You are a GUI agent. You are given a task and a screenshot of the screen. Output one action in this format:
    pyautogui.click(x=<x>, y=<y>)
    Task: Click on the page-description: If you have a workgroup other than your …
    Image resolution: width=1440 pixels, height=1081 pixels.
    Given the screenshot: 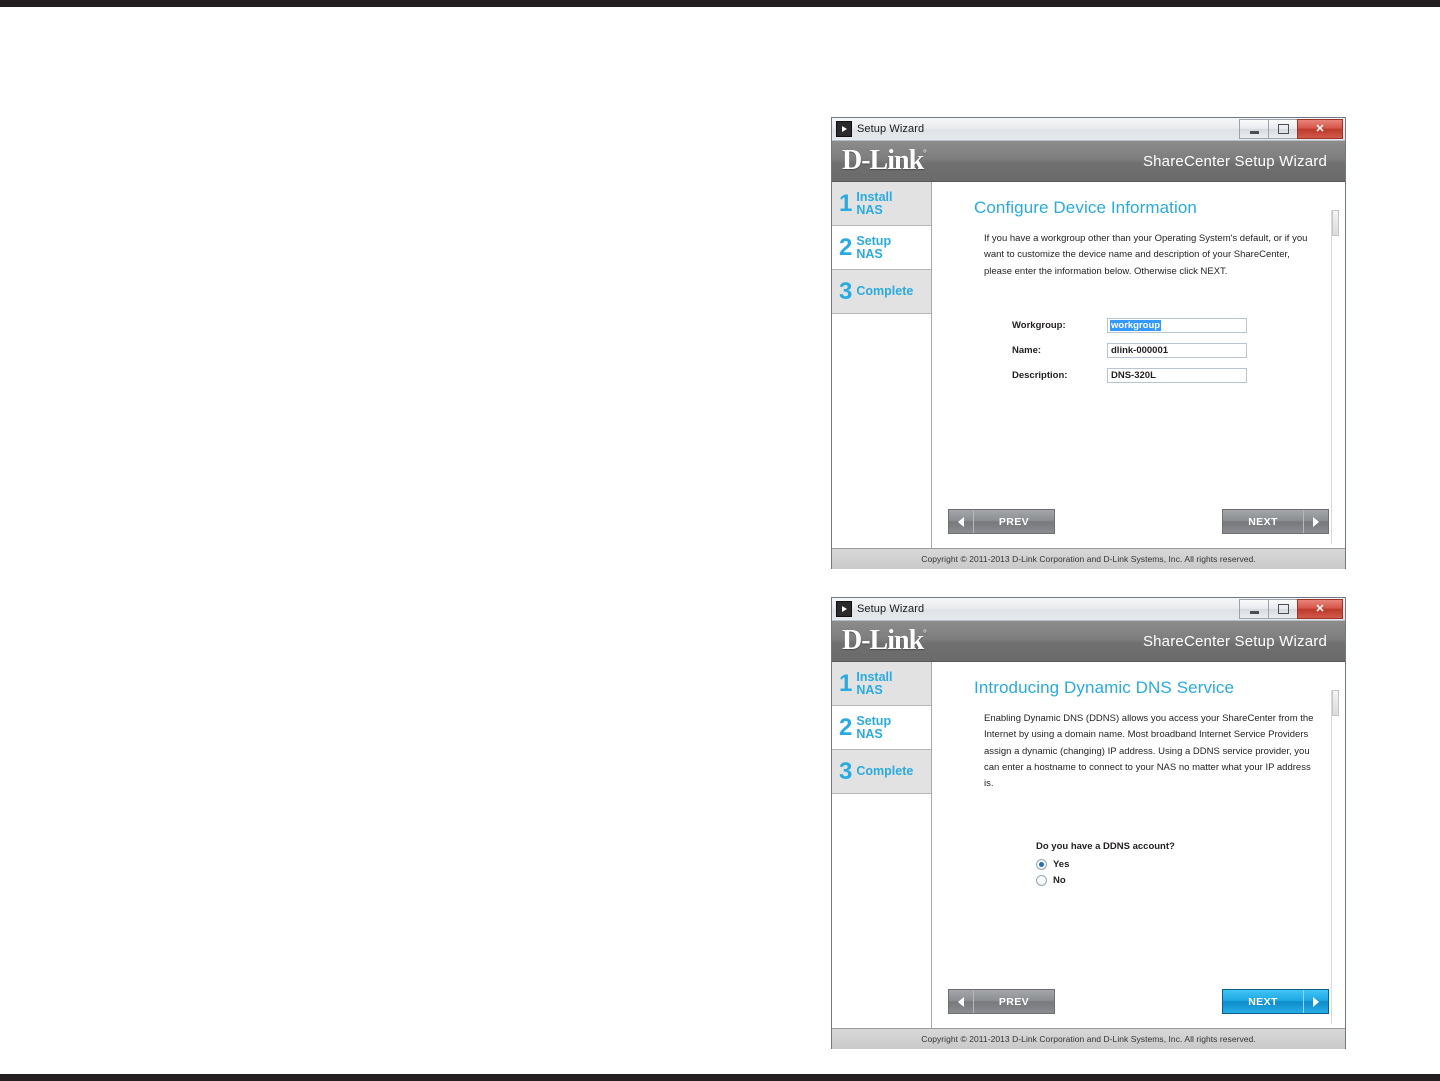 What is the action you would take?
    pyautogui.click(x=1146, y=255)
    